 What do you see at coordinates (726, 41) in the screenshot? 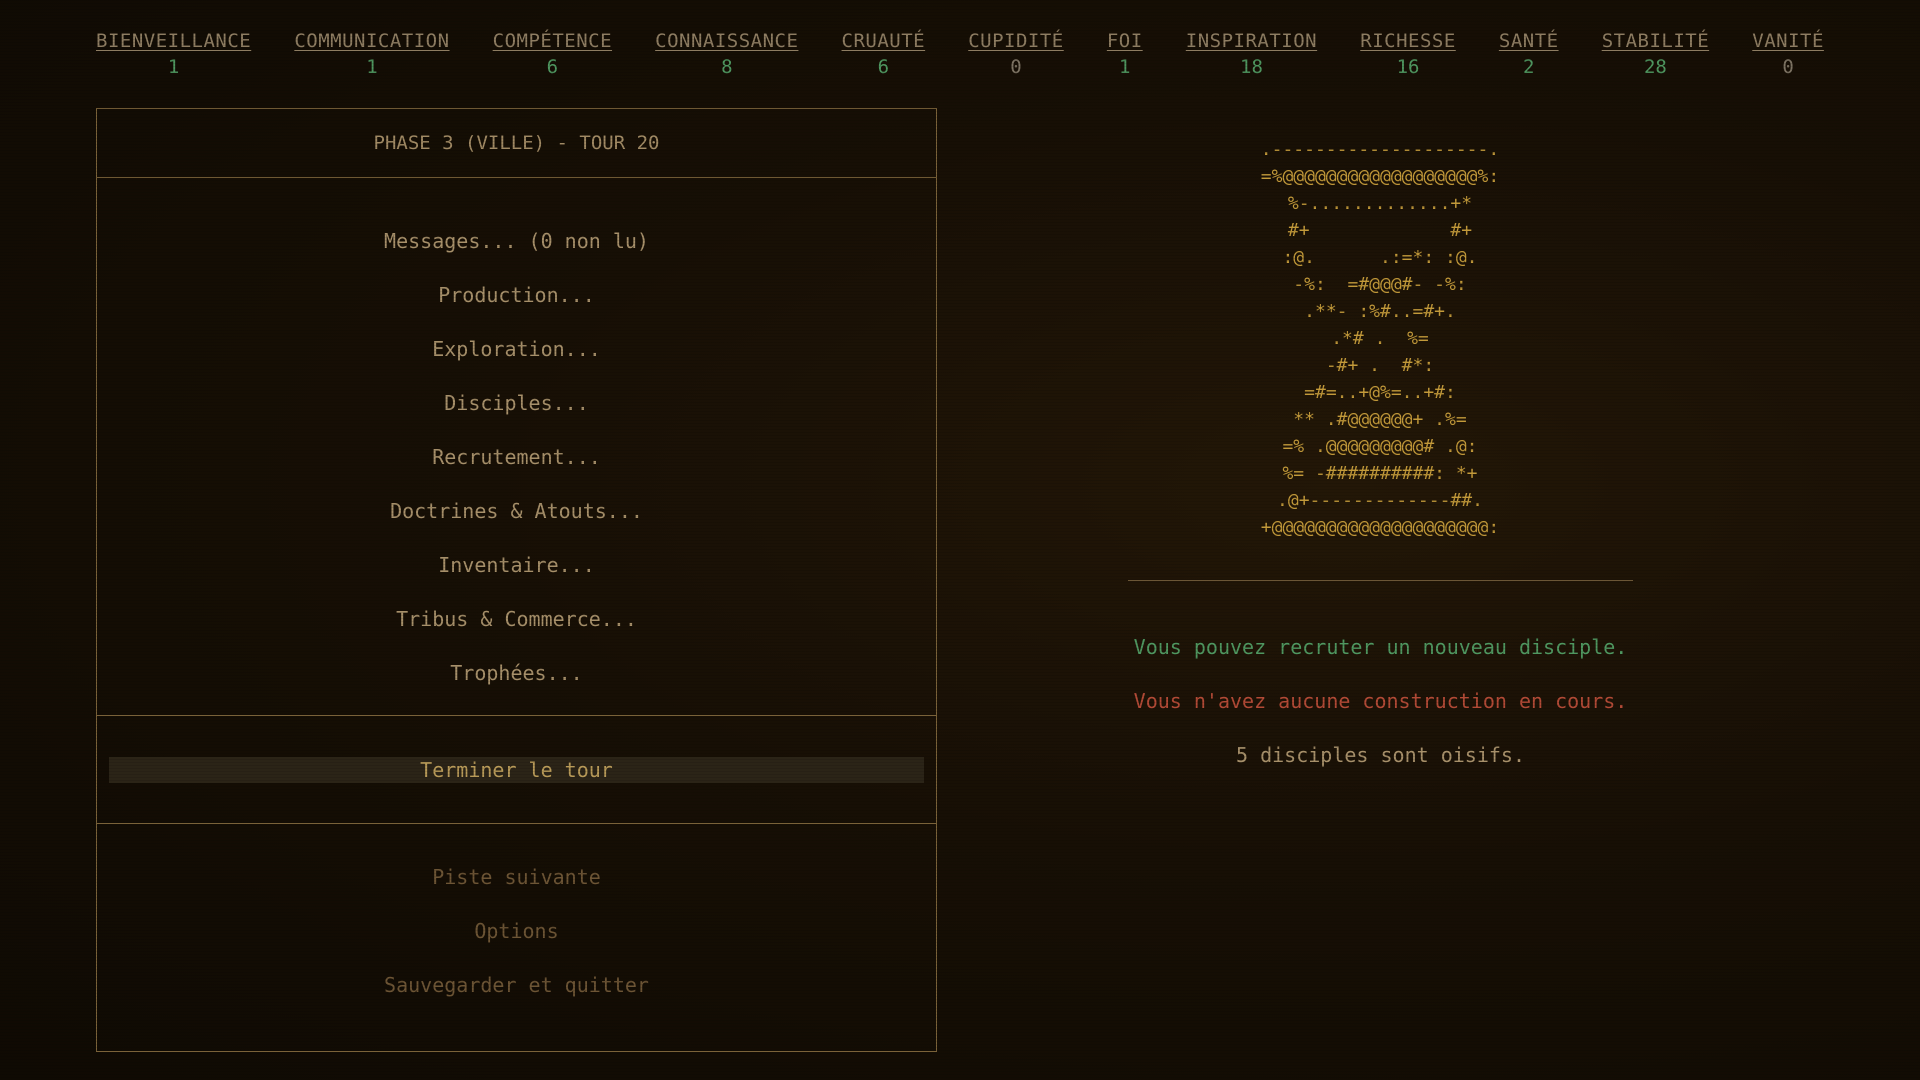
I see `stat-name: CONNAISSANCE` at bounding box center [726, 41].